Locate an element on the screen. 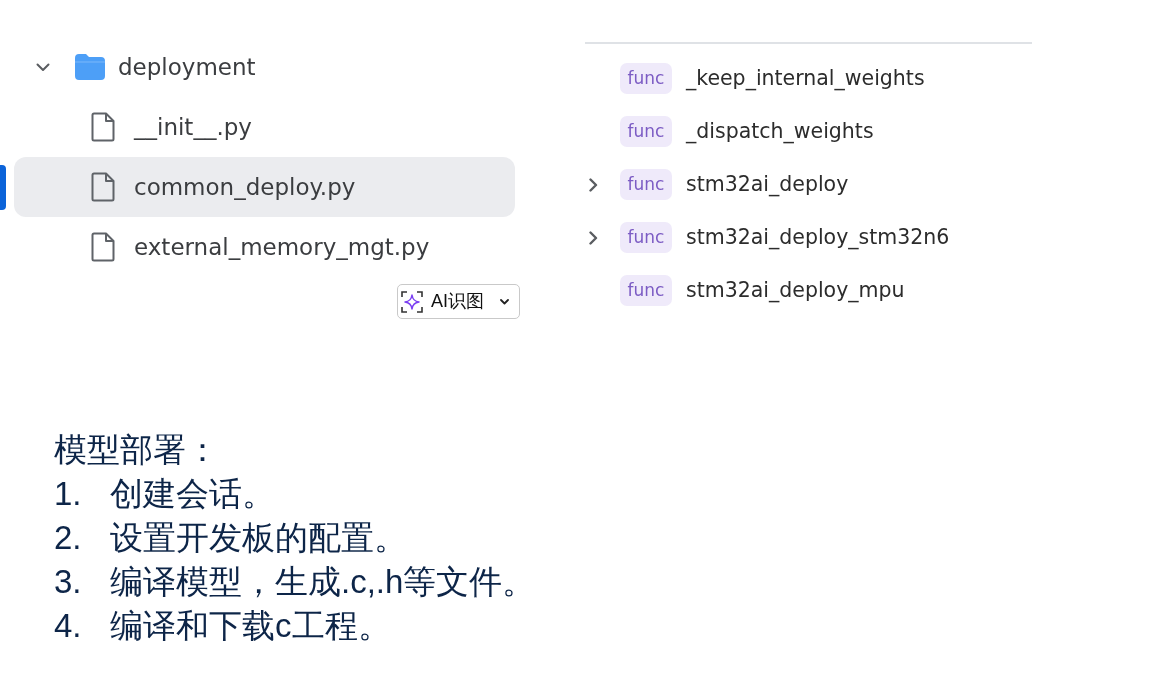 The height and width of the screenshot is (699, 1156). outline-row: func stm32ai_deploy_stm32n6 is located at coordinates (808, 237).